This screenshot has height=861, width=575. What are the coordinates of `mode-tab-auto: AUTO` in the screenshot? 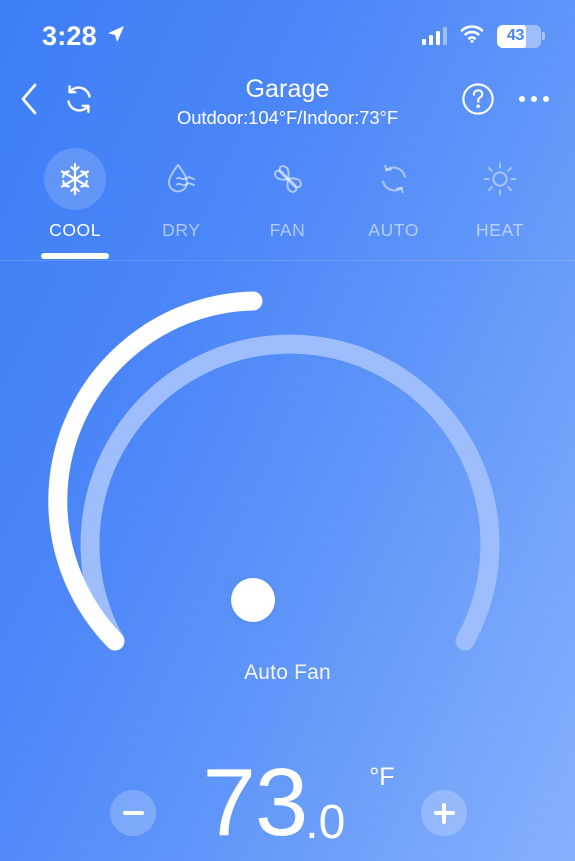 It's located at (394, 203).